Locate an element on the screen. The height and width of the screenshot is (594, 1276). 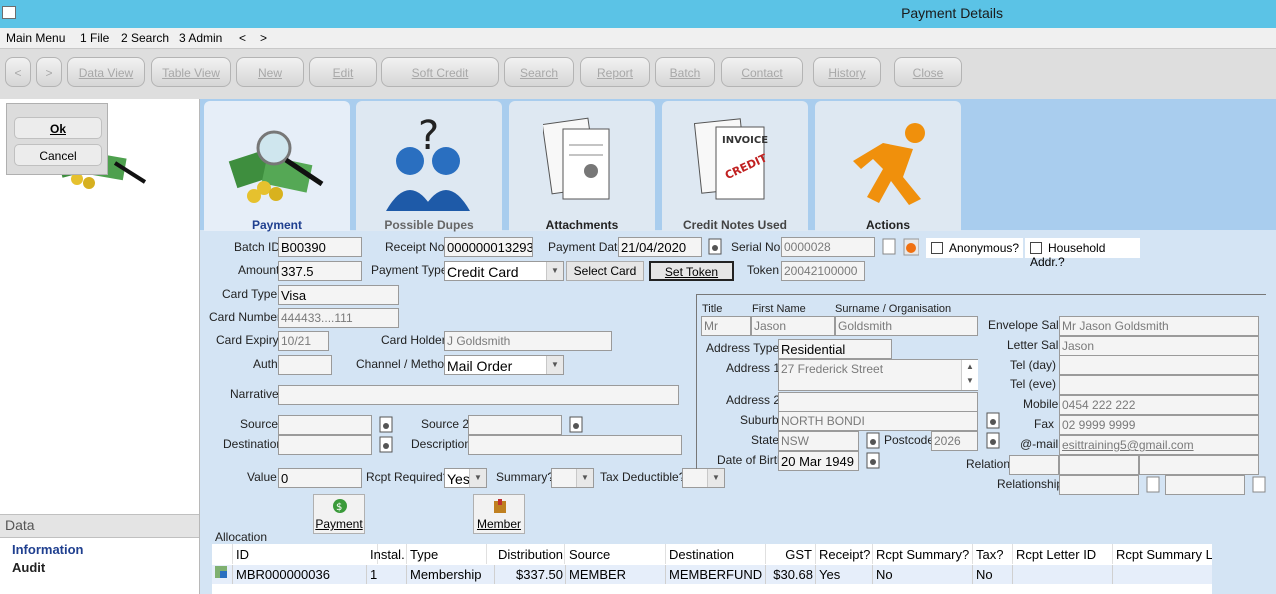
table-header-rcpt-summary: Rcpt Summary? is located at coordinates (923, 554).